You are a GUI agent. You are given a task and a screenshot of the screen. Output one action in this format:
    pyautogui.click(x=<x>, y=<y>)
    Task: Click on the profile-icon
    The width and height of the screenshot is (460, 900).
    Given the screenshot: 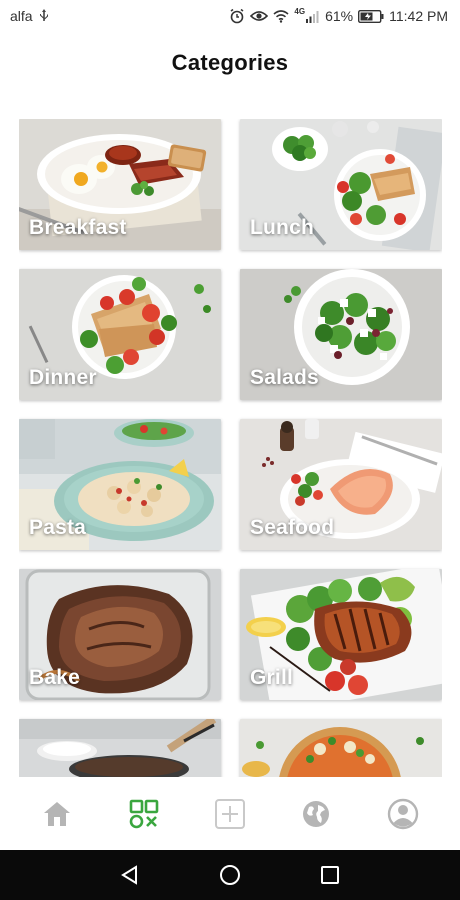 What is the action you would take?
    pyautogui.click(x=402, y=814)
    